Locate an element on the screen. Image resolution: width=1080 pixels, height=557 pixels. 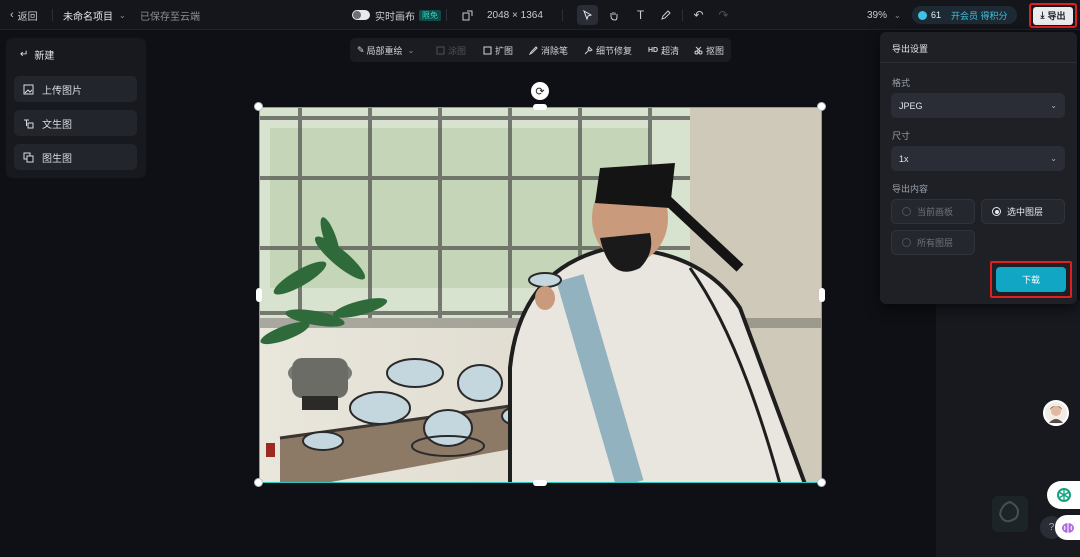
canvas-size-button: 2048 × 1364 is located at coordinates (502, 15).